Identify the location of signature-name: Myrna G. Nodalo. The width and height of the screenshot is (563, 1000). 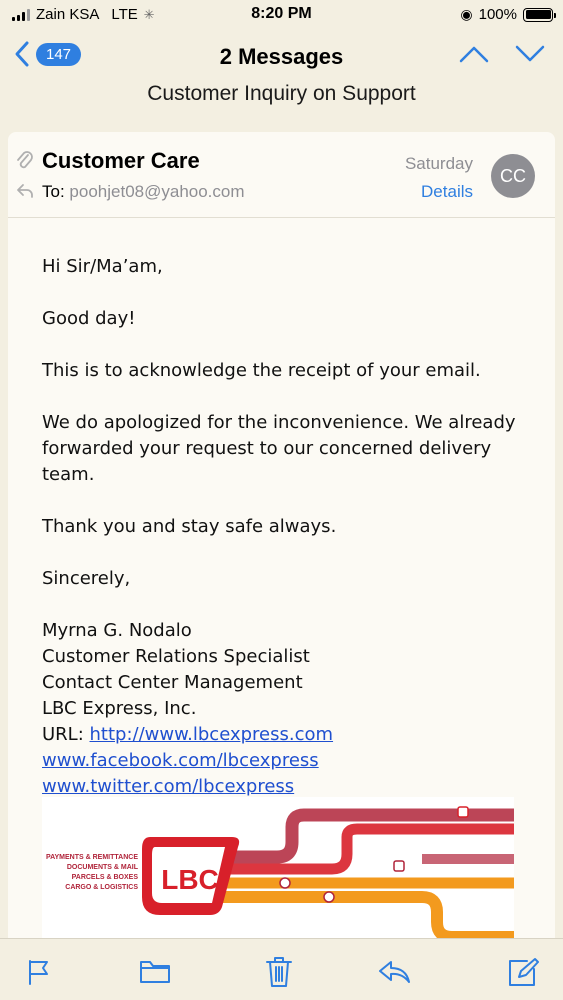
(117, 630).